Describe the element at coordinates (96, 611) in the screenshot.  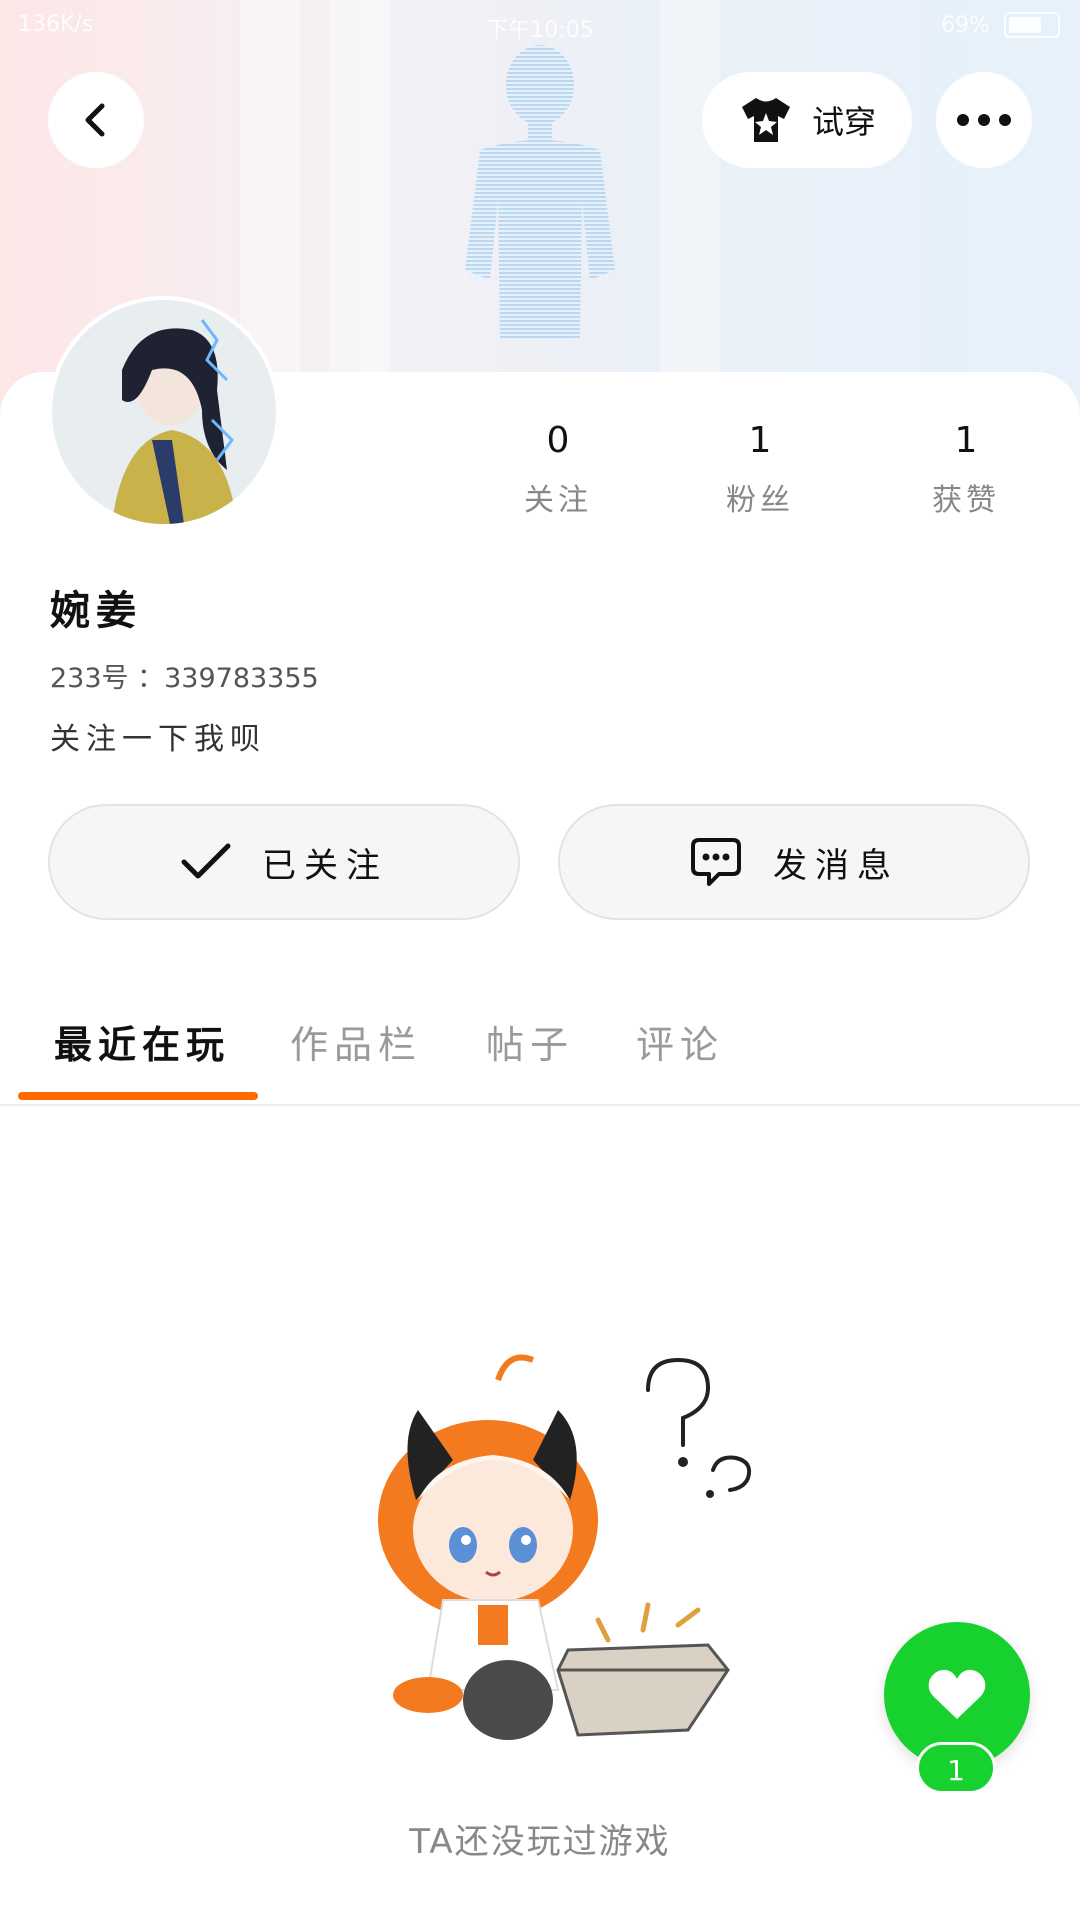
I see `username: 婉姜` at that location.